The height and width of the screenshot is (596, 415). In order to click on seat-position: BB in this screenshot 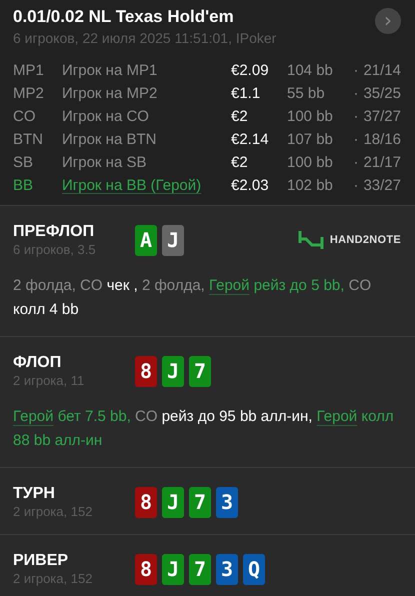, I will do `click(23, 186)`.